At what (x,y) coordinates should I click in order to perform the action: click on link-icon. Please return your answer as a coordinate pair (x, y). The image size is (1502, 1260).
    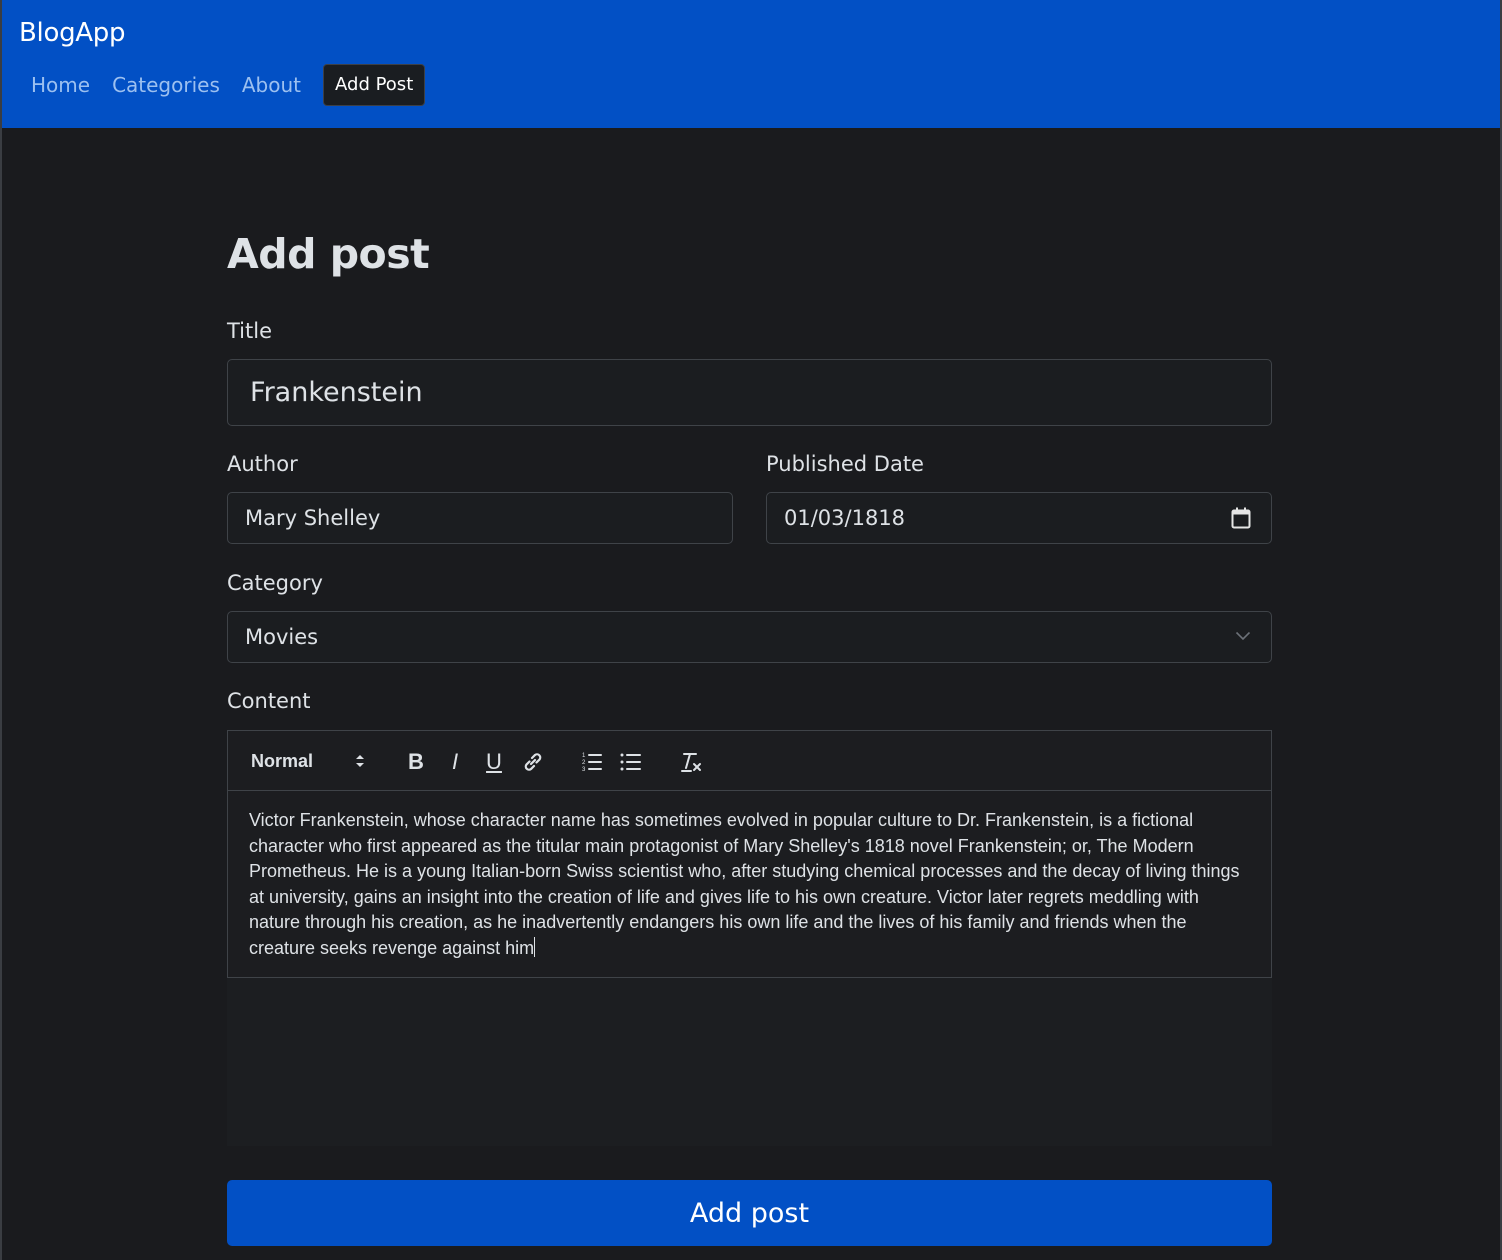
    Looking at the image, I should click on (533, 762).